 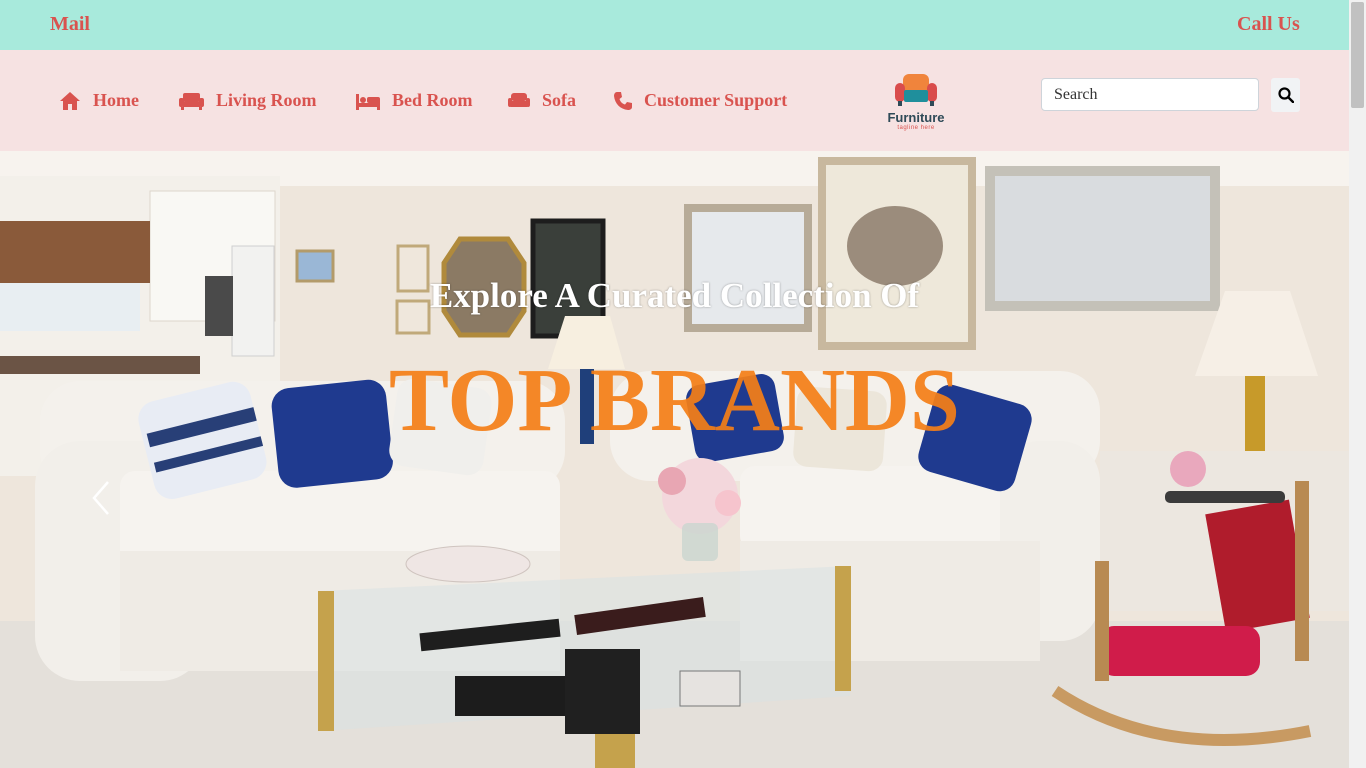 I want to click on bed-icon, so click(x=368, y=101).